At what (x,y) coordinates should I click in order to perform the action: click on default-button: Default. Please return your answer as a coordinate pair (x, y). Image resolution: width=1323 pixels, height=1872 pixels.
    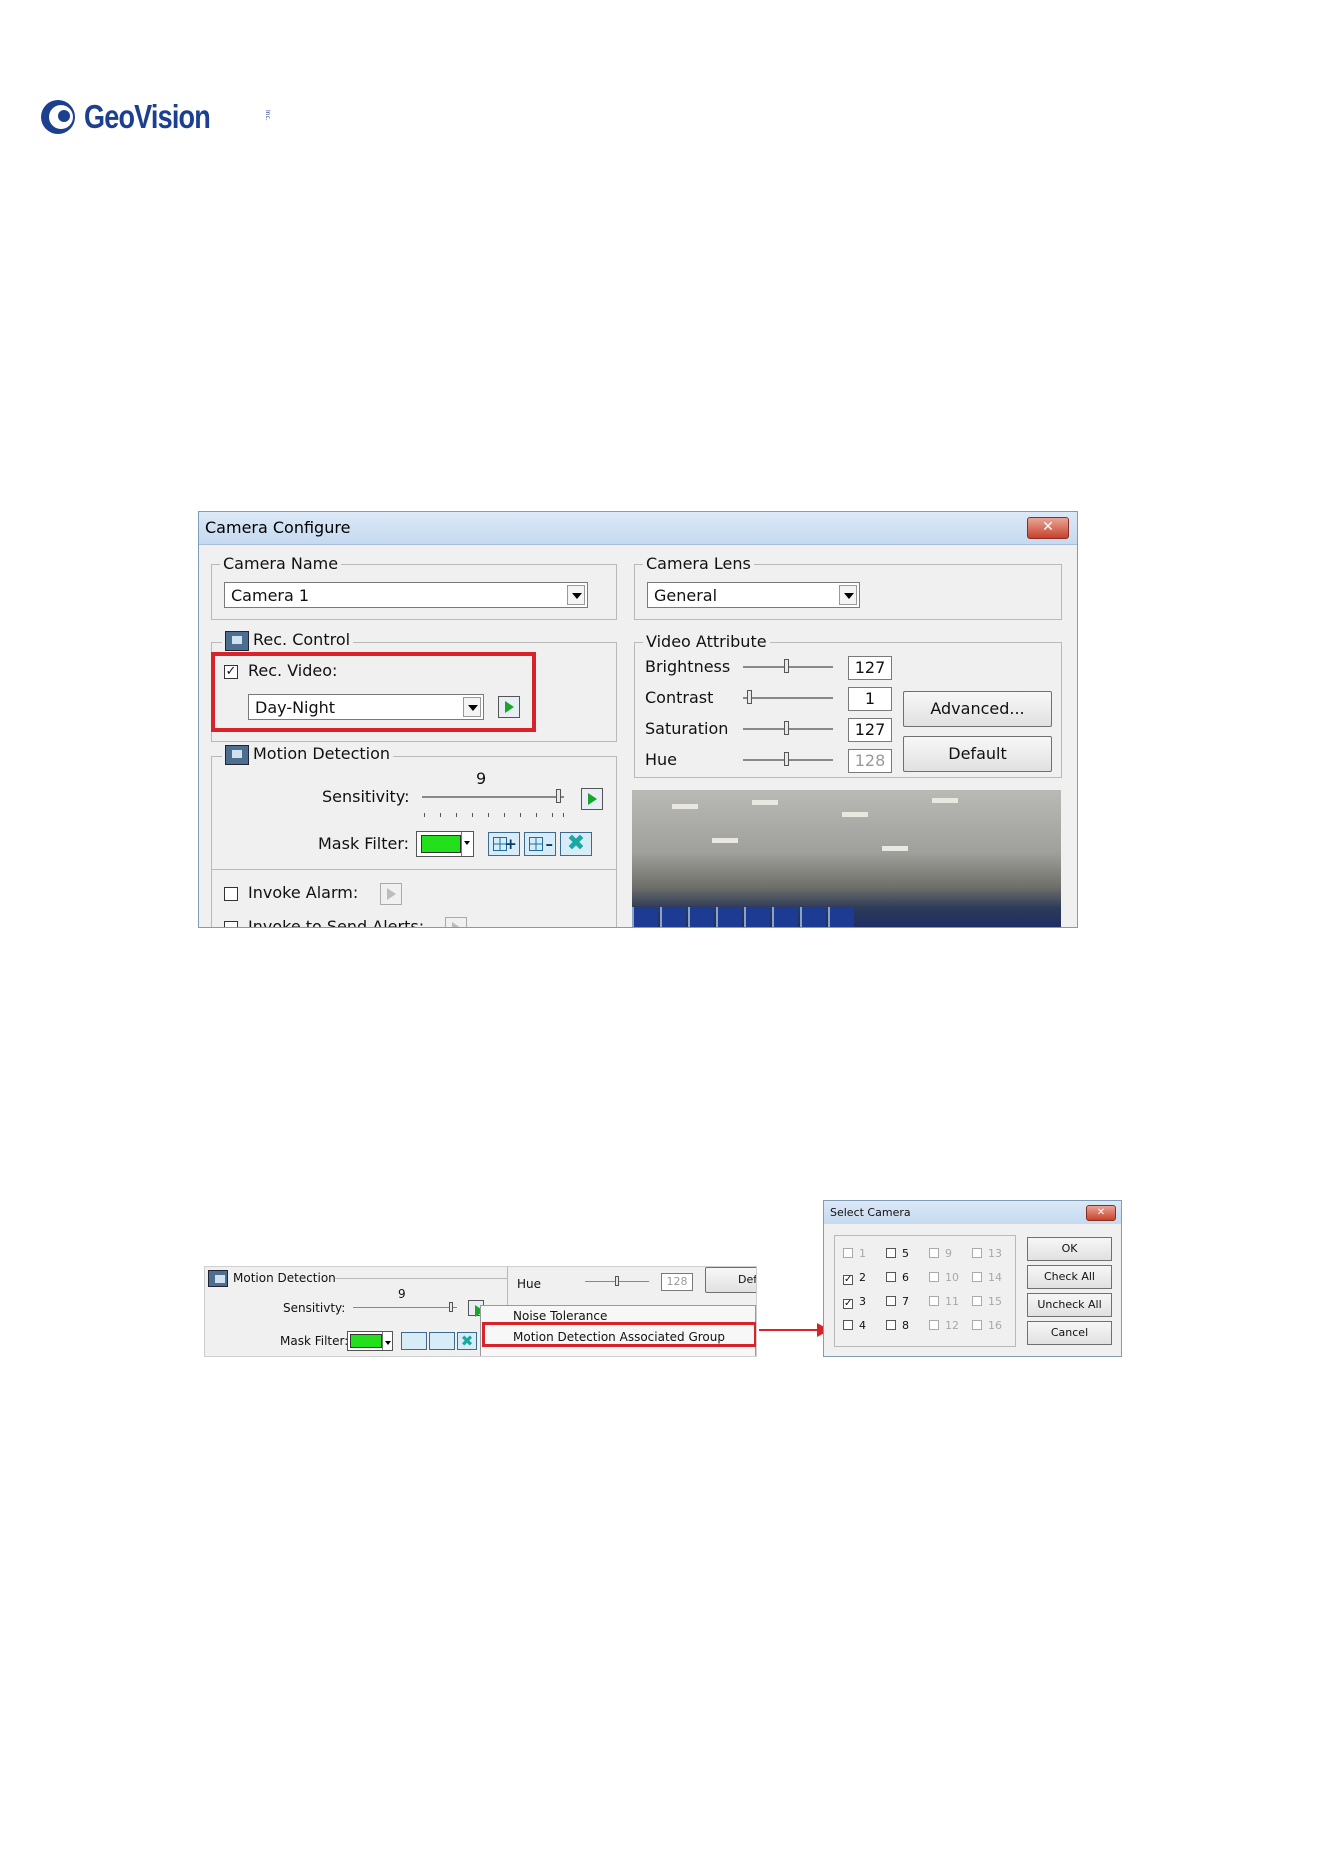
    Looking at the image, I should click on (977, 754).